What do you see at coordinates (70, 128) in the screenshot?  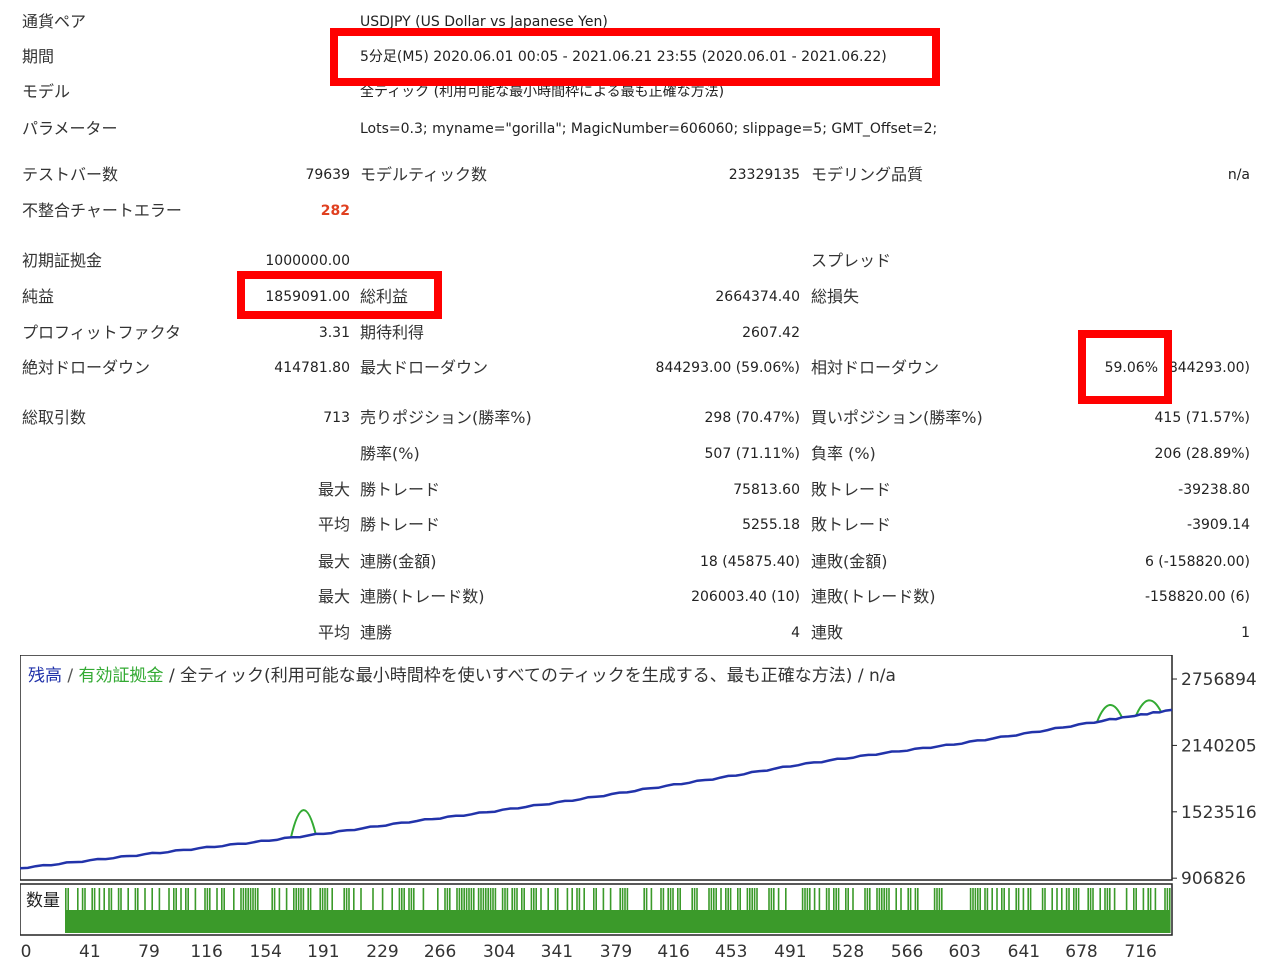 I see `label-parameters: パラメーター` at bounding box center [70, 128].